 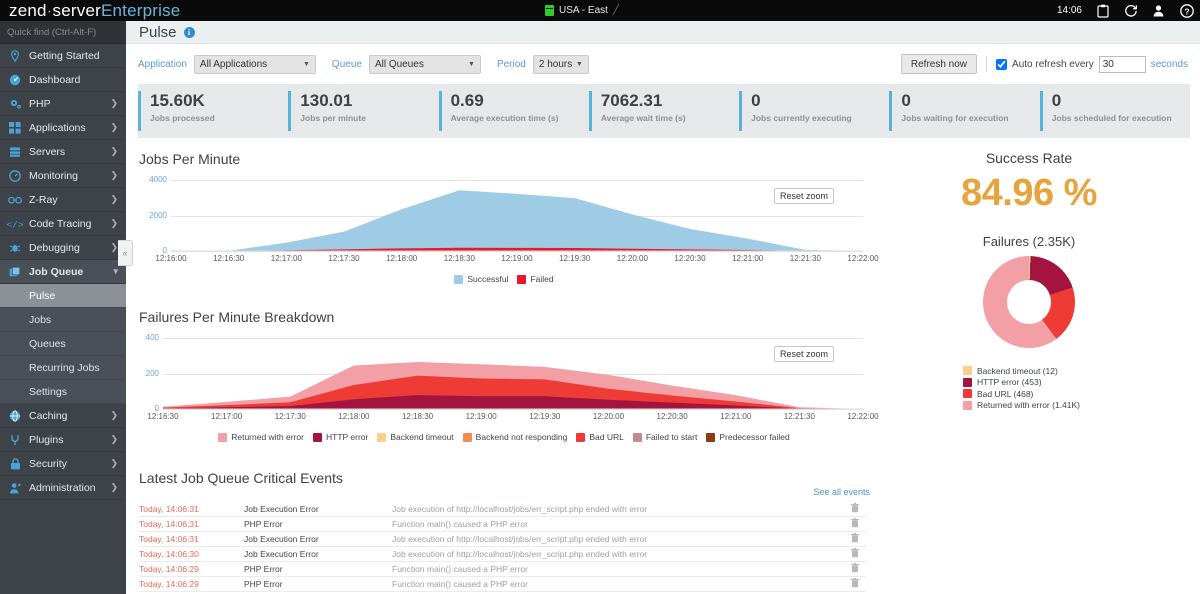 What do you see at coordinates (63, 152) in the screenshot?
I see `sidebar-item-servers: Servers ❯` at bounding box center [63, 152].